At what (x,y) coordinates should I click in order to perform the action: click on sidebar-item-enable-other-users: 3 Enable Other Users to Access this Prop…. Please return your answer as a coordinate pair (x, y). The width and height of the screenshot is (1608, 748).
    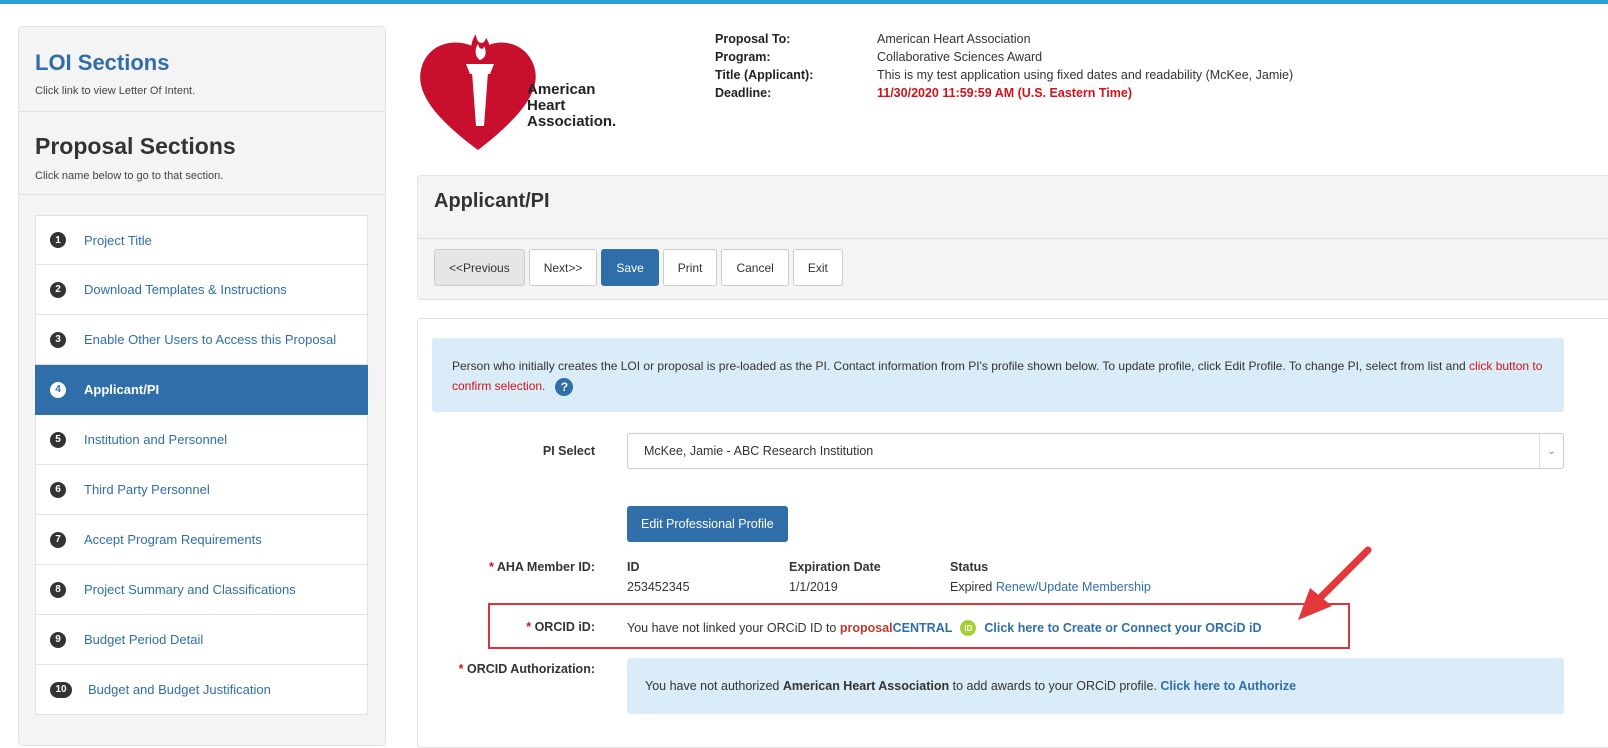
    Looking at the image, I should click on (201, 340).